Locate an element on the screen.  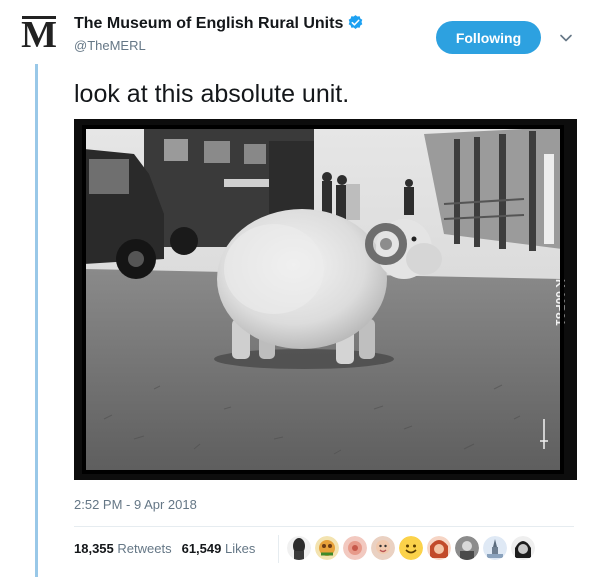
likes-label: Likes is located at coordinates (240, 548).